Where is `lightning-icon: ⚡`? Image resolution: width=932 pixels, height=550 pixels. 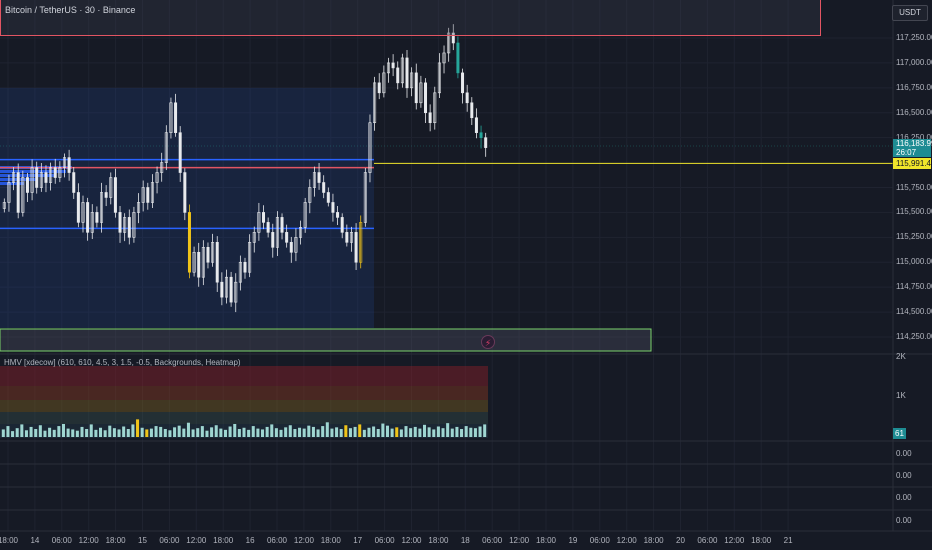
lightning-icon: ⚡ is located at coordinates (488, 342).